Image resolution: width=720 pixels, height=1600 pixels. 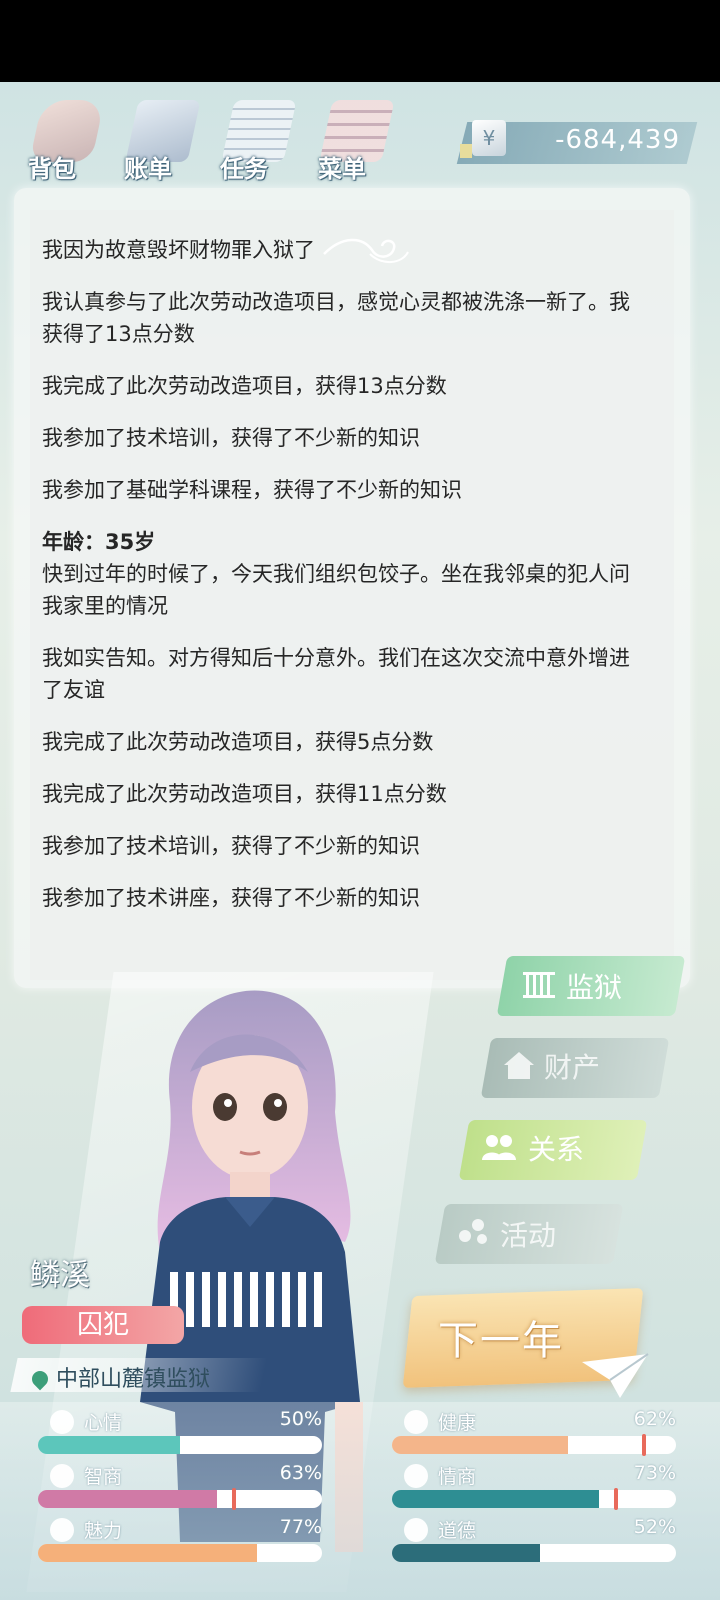 What do you see at coordinates (244, 169) in the screenshot?
I see `task-label: 任务` at bounding box center [244, 169].